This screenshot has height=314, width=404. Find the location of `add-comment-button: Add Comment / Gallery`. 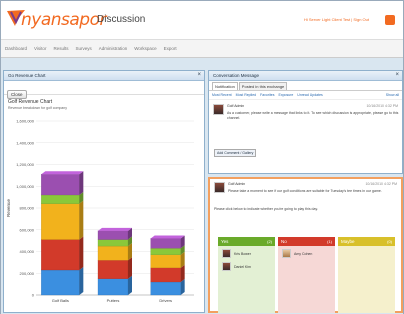

add-comment-button: Add Comment / Gallery is located at coordinates (235, 153).